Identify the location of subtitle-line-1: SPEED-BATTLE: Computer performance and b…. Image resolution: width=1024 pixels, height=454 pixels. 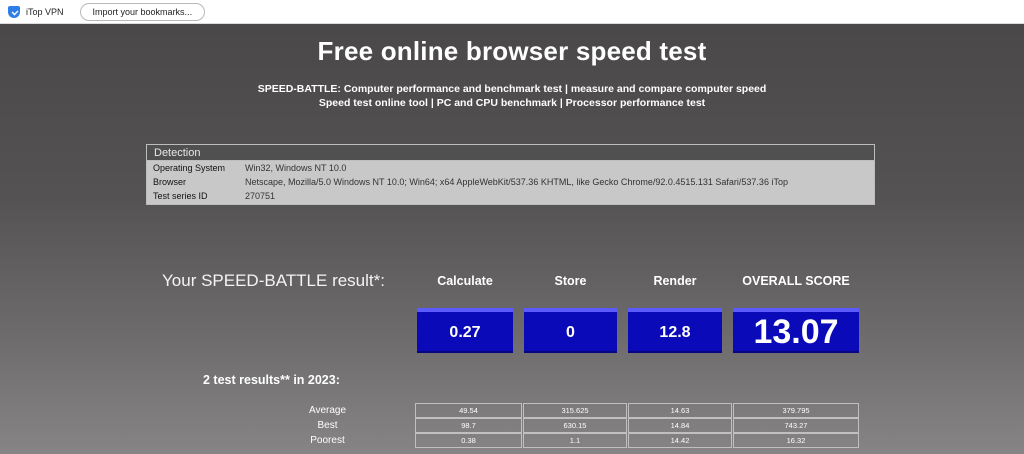
(512, 89).